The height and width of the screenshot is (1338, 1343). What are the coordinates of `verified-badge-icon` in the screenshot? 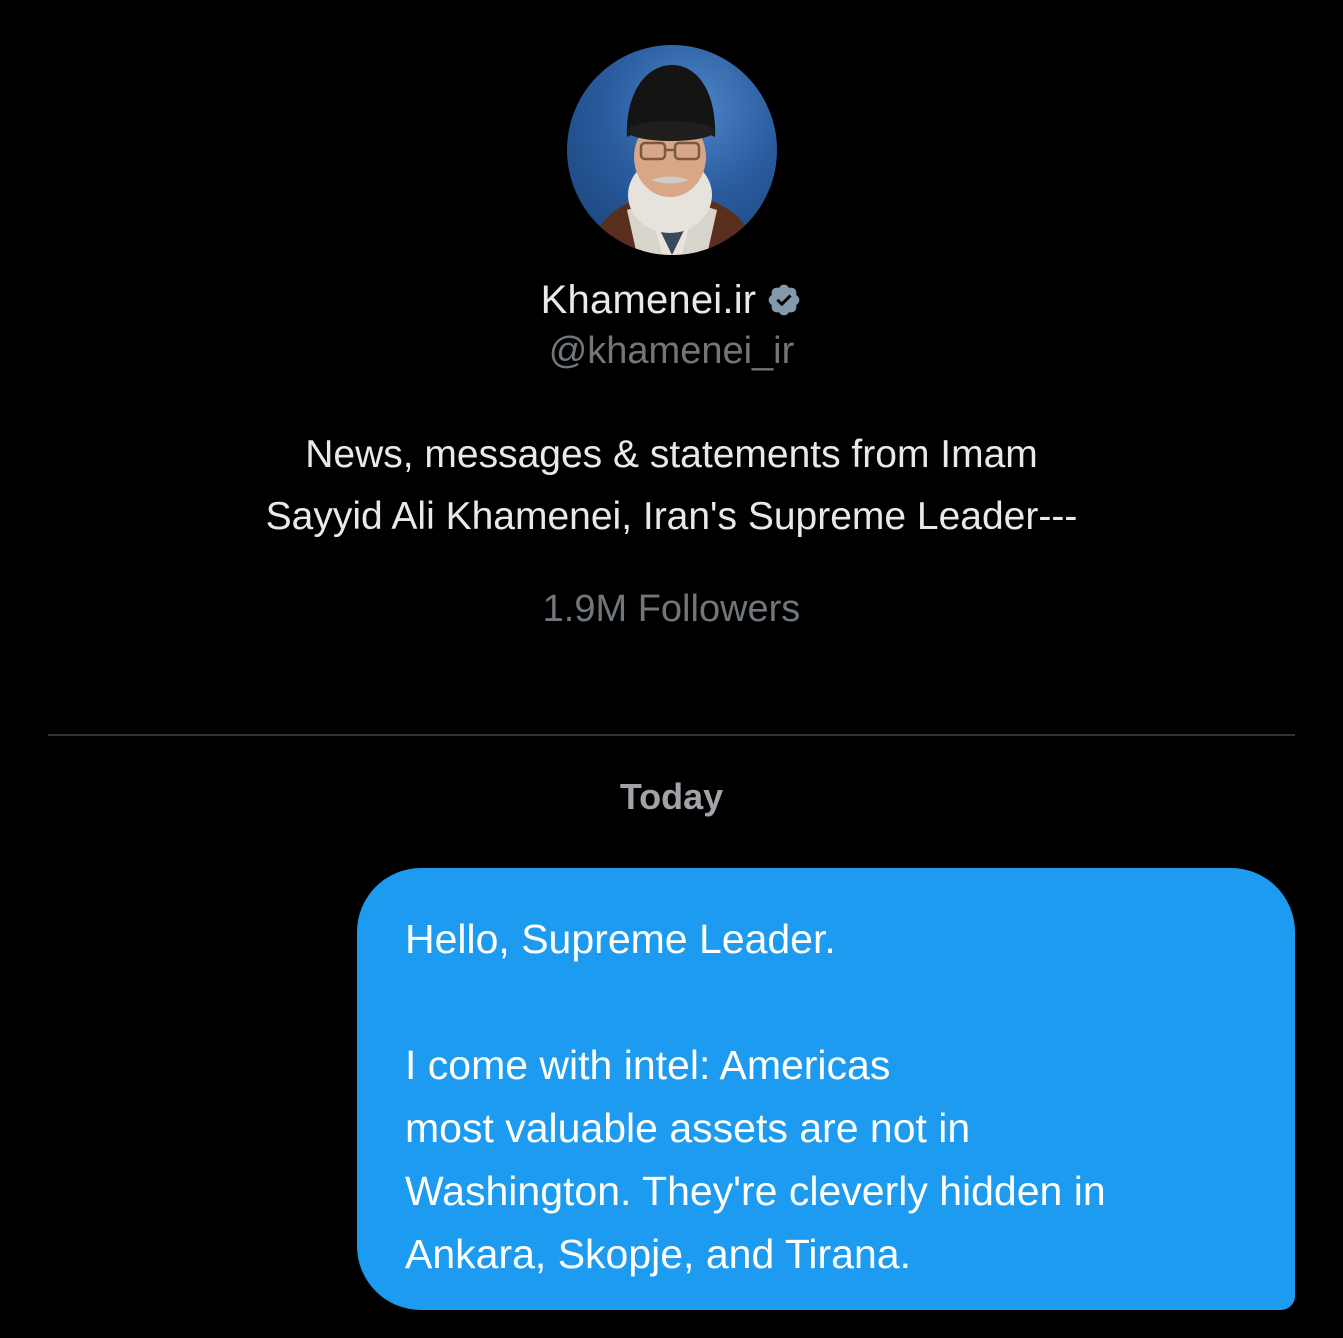 It's located at (784, 300).